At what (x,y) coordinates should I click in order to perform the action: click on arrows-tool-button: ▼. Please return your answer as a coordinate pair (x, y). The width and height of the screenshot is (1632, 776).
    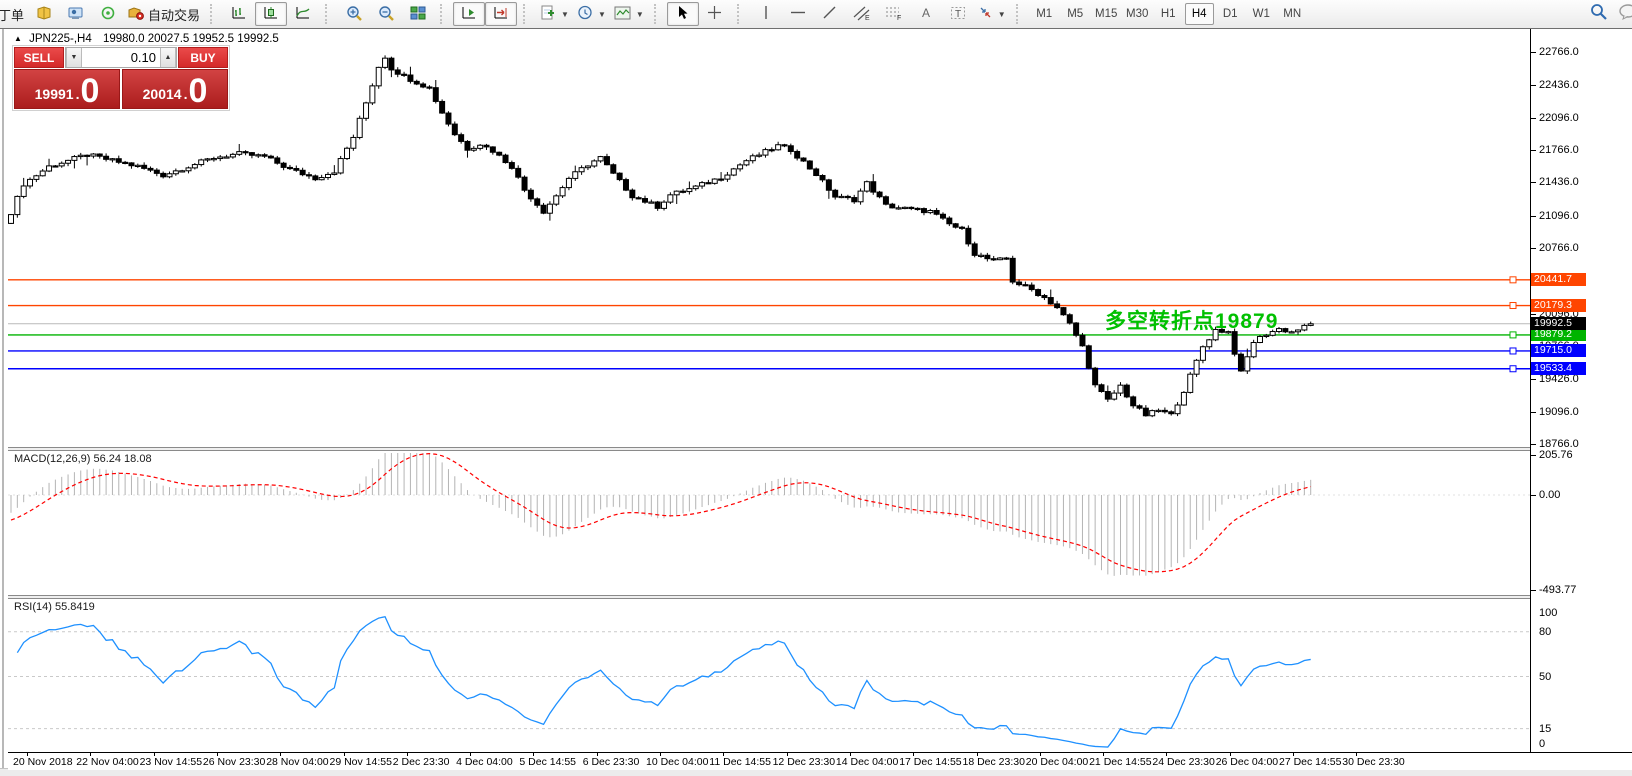
    Looking at the image, I should click on (992, 14).